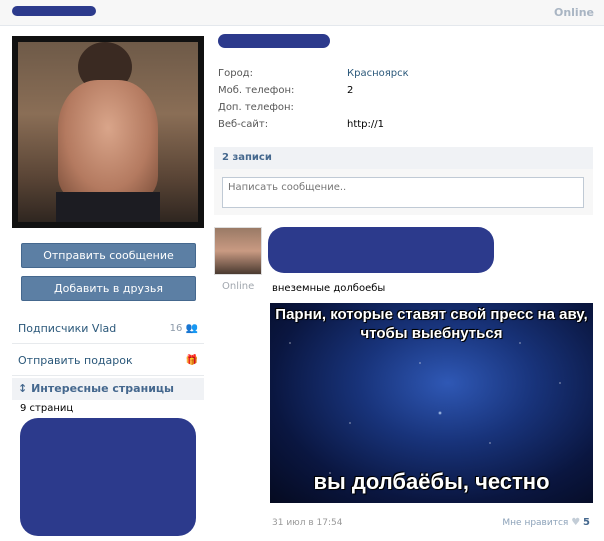 The height and width of the screenshot is (541, 604). Describe the element at coordinates (23, 388) in the screenshot. I see `sort-icon: ↕` at that location.